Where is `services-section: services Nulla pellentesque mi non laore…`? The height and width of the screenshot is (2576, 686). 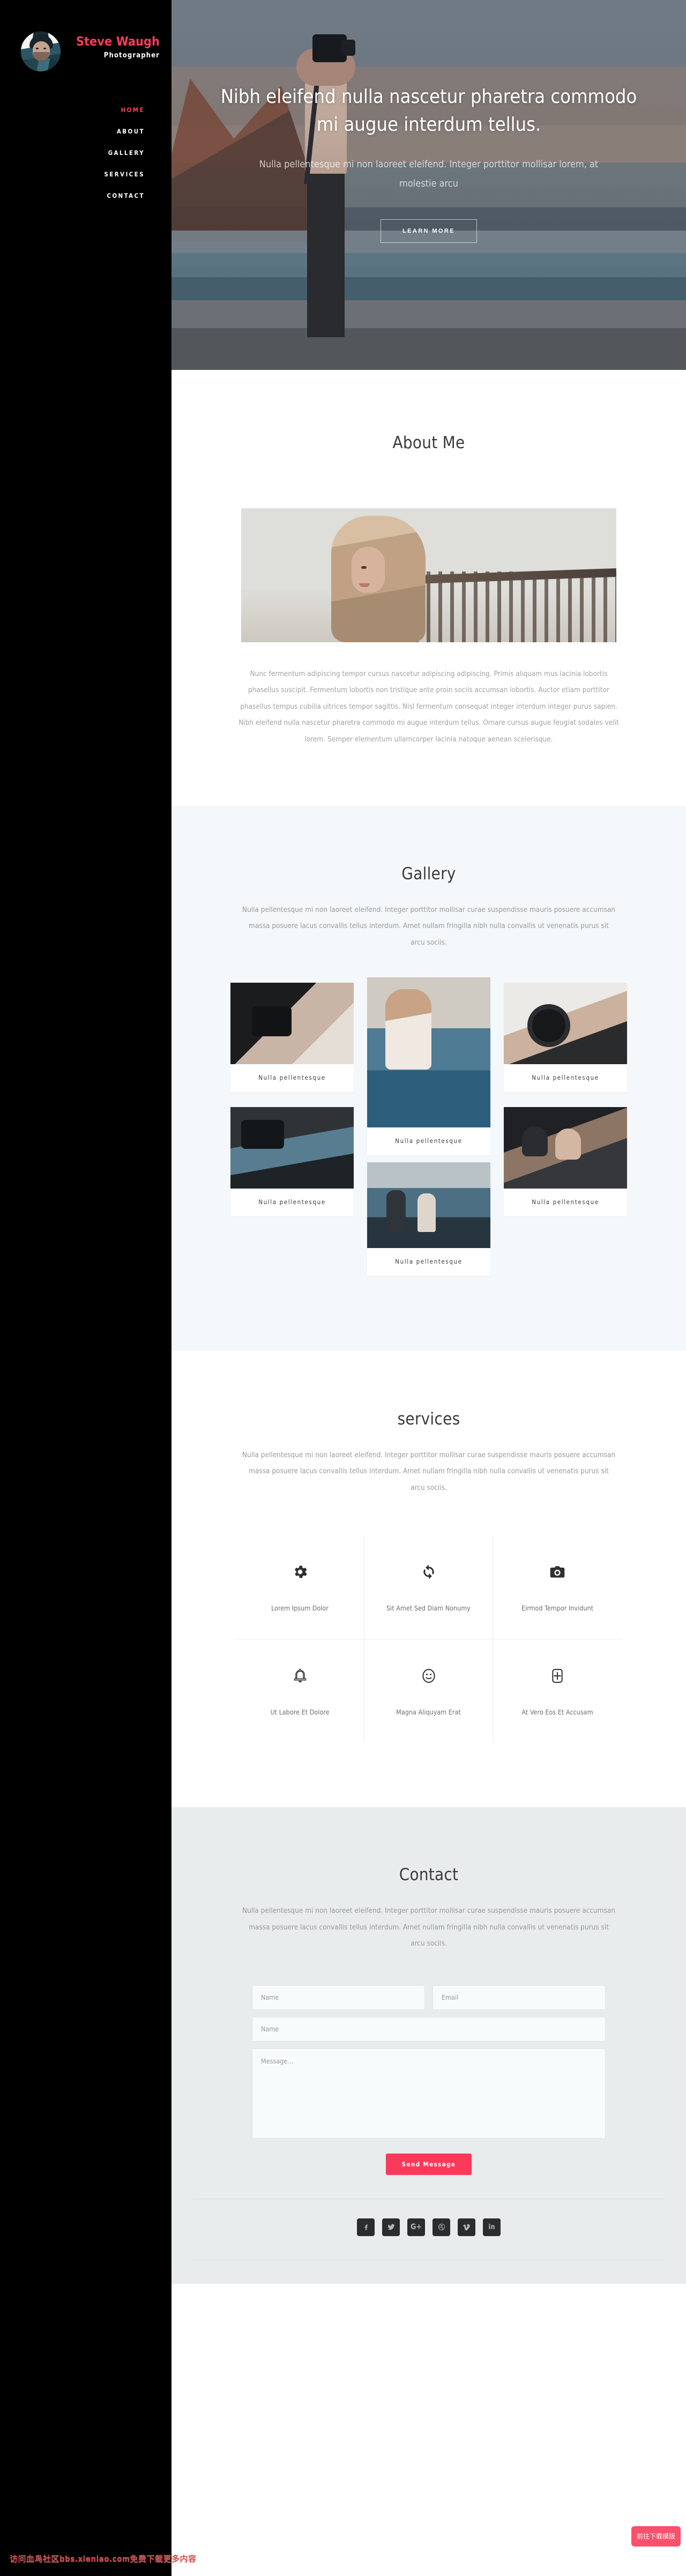
services-section: services Nulla pellentesque mi non laore… is located at coordinates (429, 1579).